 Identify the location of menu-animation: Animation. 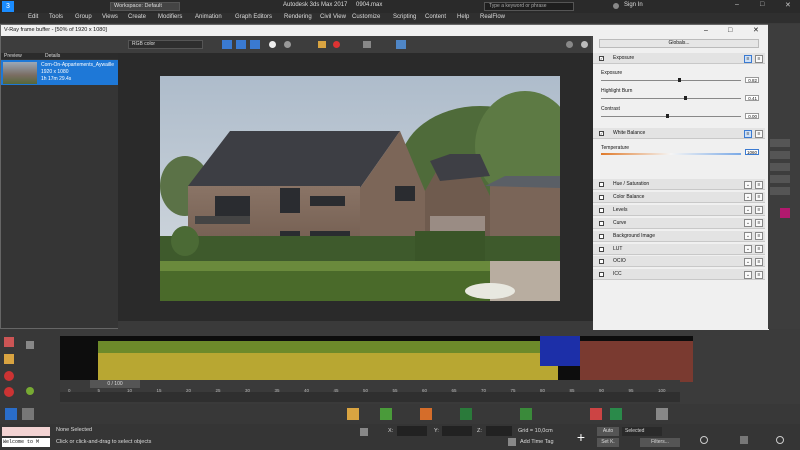
(208, 17).